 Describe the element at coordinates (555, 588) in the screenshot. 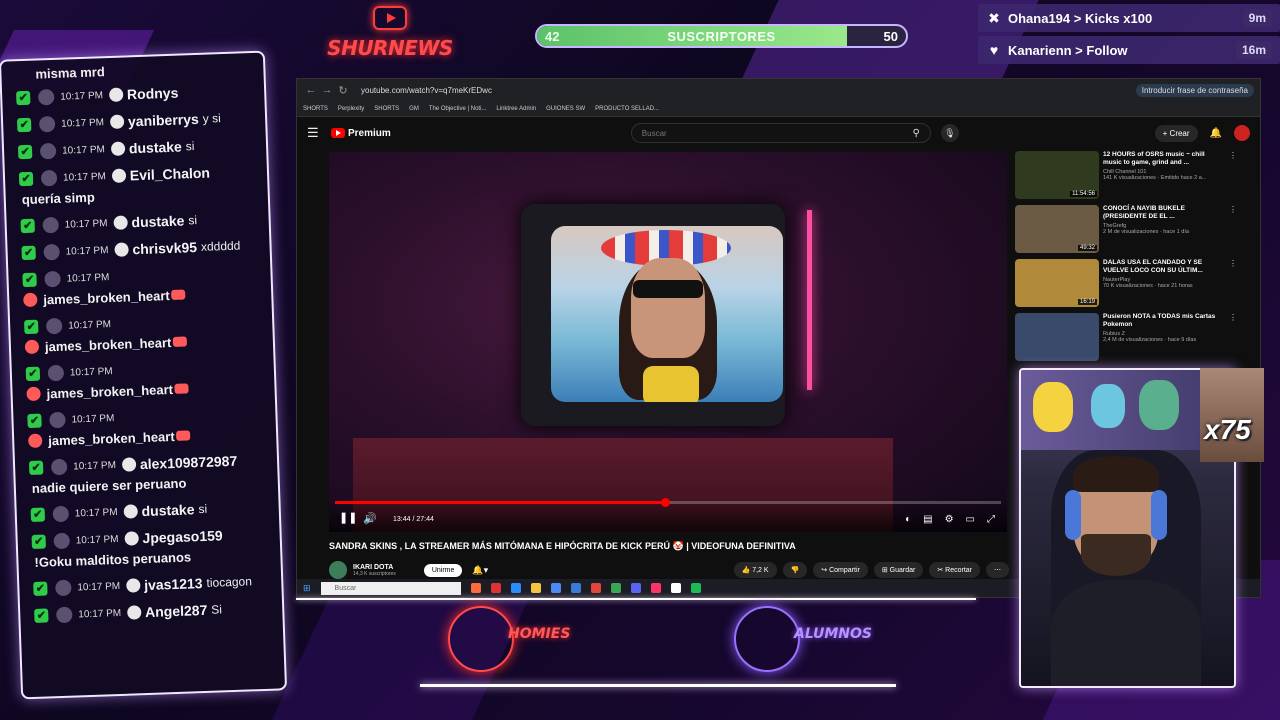

I see `store-icon` at that location.